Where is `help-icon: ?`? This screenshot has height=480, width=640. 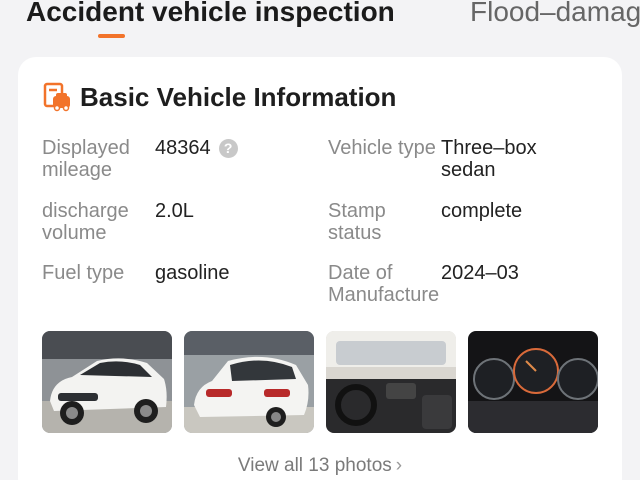
help-icon: ? is located at coordinates (228, 148).